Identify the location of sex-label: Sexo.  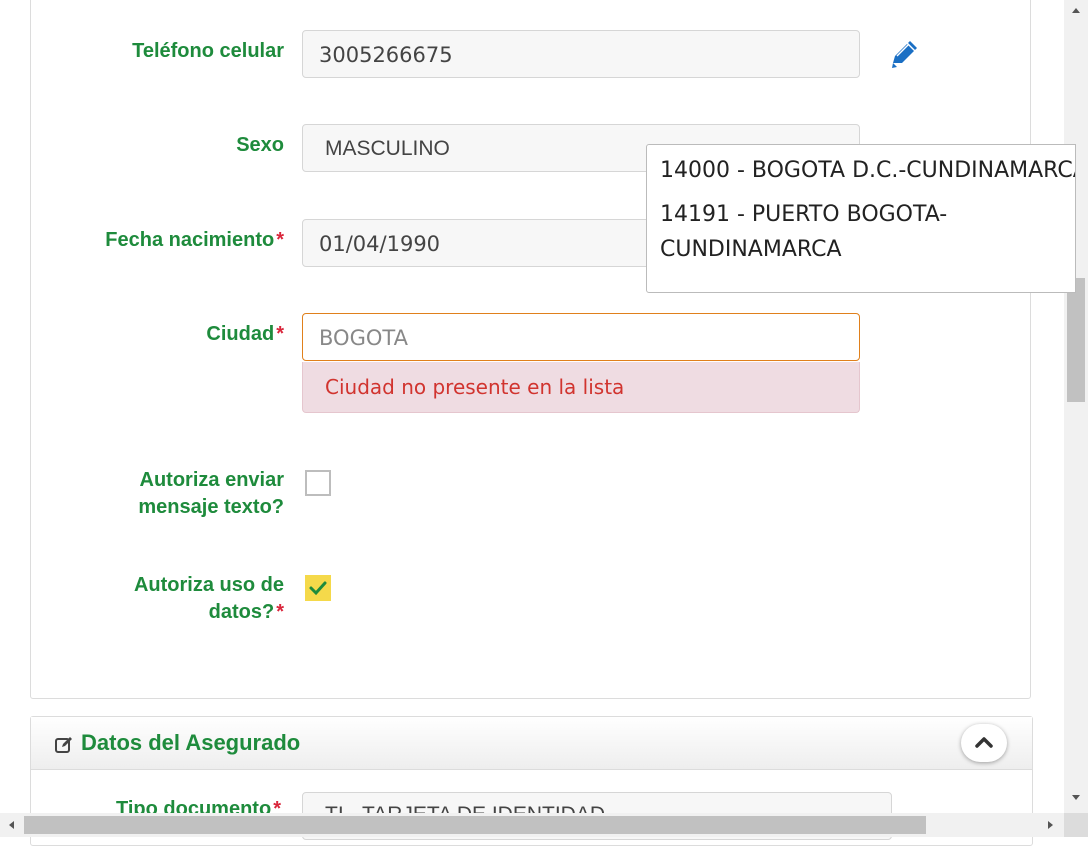
(260, 145).